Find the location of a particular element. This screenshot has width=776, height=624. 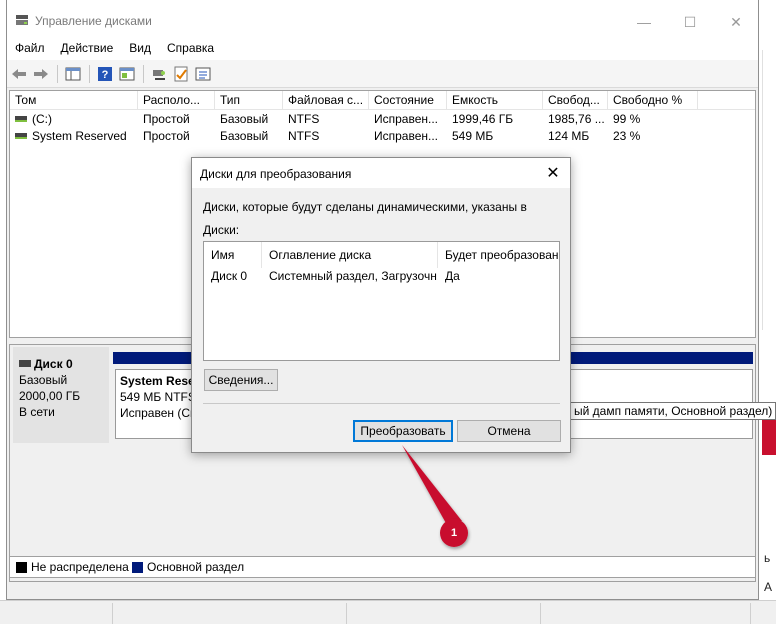

menu-view: Вид is located at coordinates (140, 50).